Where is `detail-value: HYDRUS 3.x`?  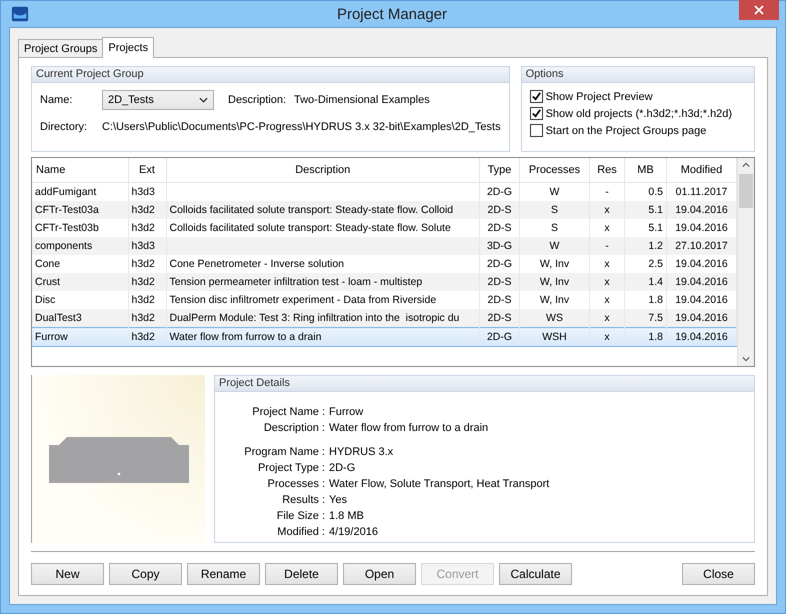 detail-value: HYDRUS 3.x is located at coordinates (361, 452).